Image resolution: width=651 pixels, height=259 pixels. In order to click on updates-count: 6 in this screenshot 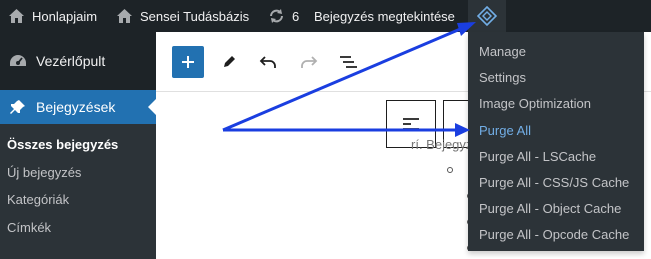, I will do `click(296, 16)`.